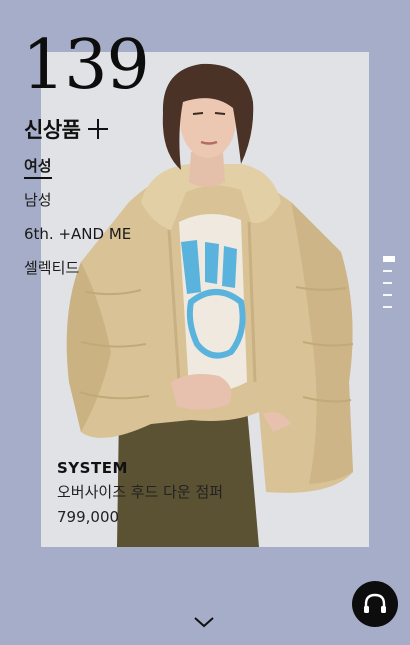 This screenshot has height=645, width=410. I want to click on headset-icon, so click(375, 603).